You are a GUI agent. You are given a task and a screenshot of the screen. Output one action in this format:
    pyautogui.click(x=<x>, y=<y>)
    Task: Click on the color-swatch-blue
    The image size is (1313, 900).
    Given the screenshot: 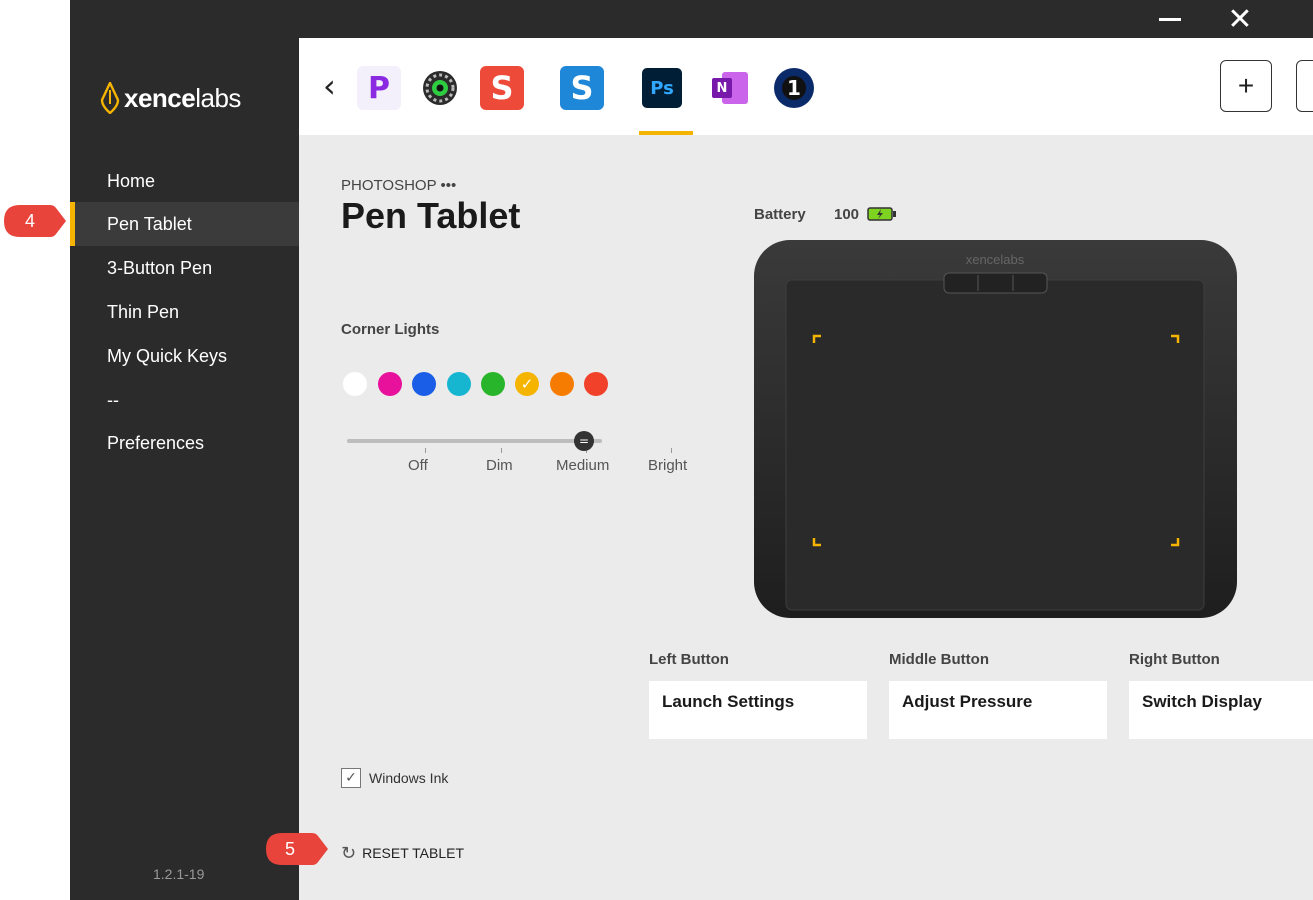 What is the action you would take?
    pyautogui.click(x=424, y=384)
    